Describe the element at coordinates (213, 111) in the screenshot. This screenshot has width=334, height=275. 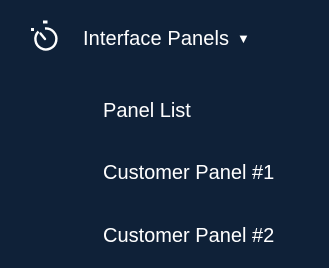
I see `nav-item-panel-list: Panel List` at that location.